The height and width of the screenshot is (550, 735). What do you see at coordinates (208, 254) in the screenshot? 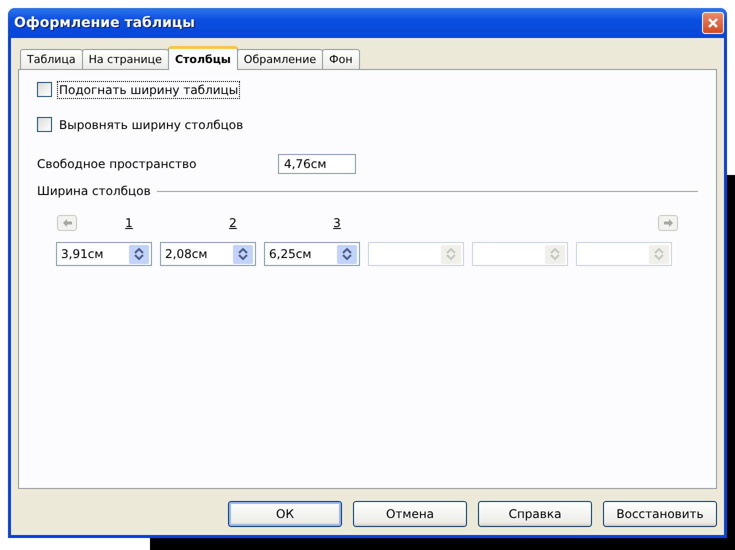
I see `spin-field: 2,08см` at bounding box center [208, 254].